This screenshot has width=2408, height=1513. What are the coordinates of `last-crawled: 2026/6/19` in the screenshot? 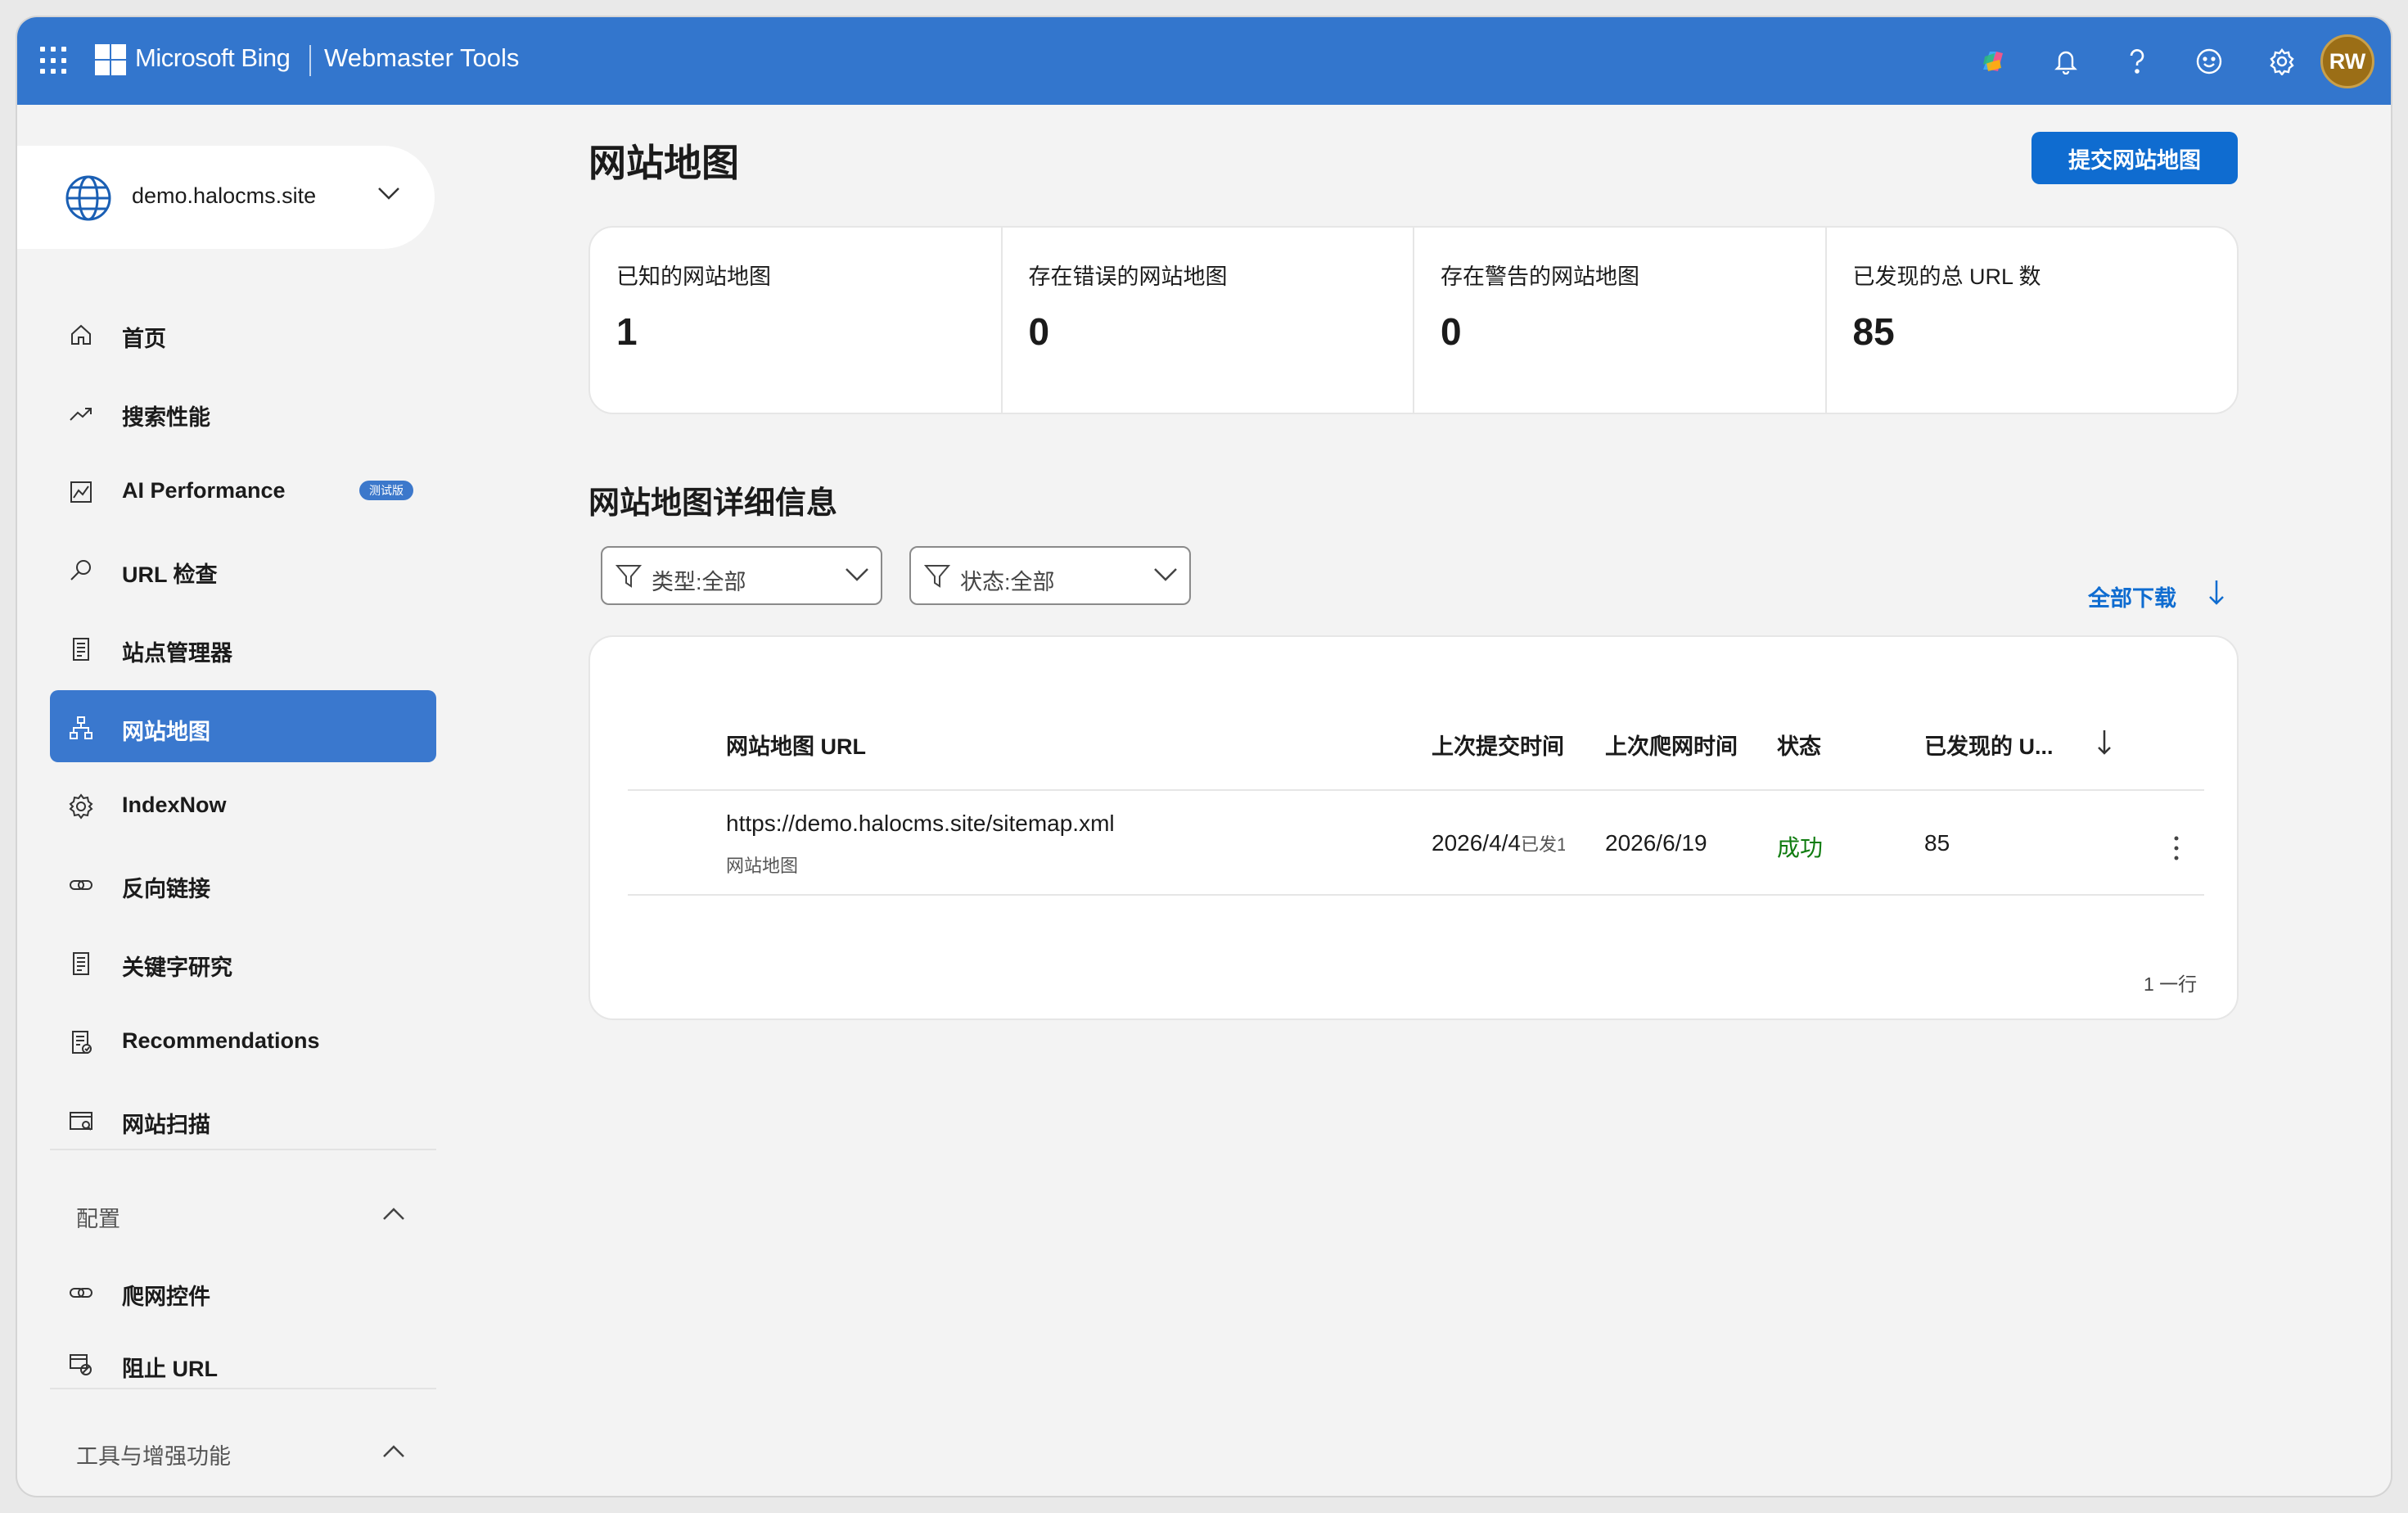 It's located at (1656, 843).